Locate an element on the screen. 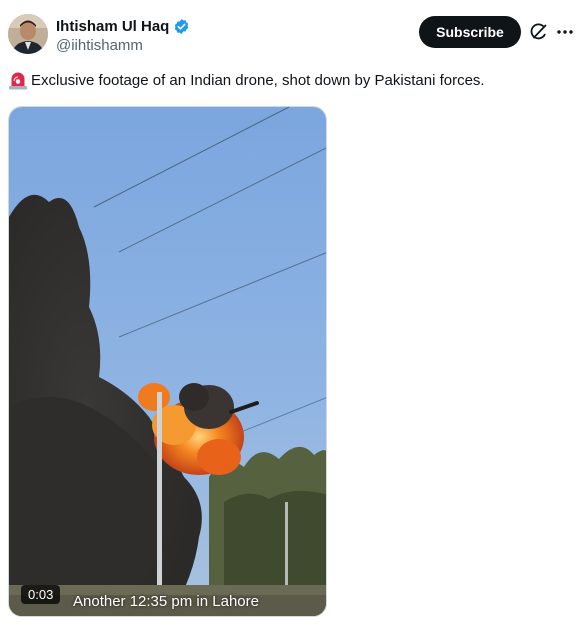 This screenshot has height=628, width=582. video-duration-badge: 0:03 is located at coordinates (41, 594).